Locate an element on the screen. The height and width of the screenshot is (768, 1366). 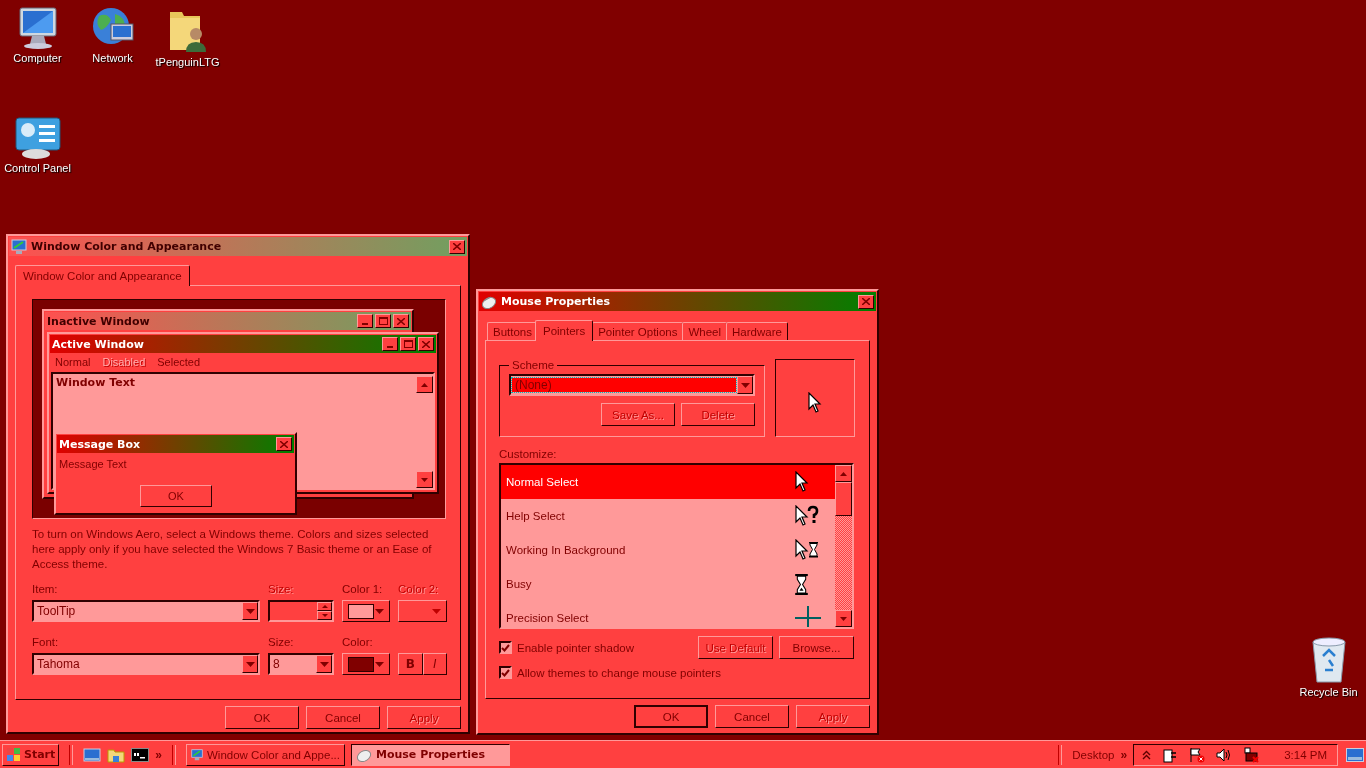
taskbar-button: Mouse Properties is located at coordinates (430, 754).